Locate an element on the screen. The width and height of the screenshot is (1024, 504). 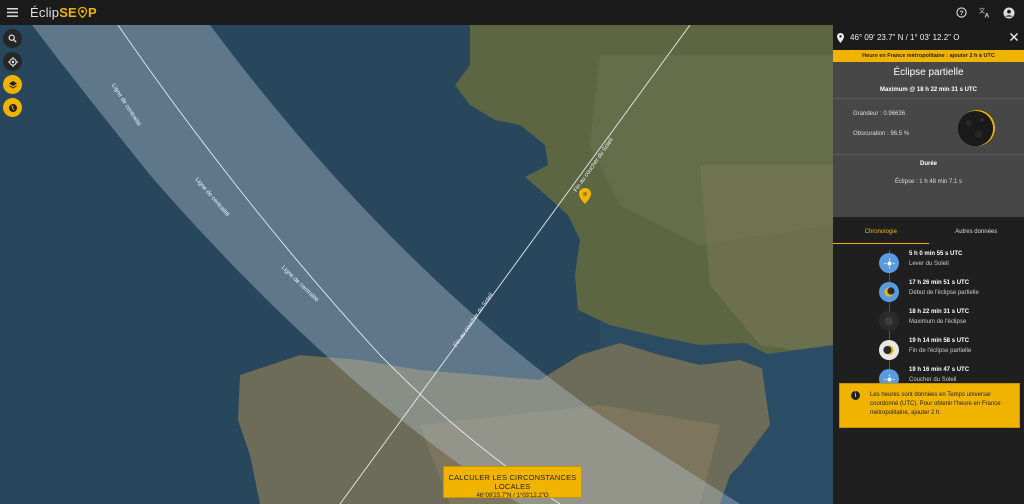
close-icon is located at coordinates (1014, 37).